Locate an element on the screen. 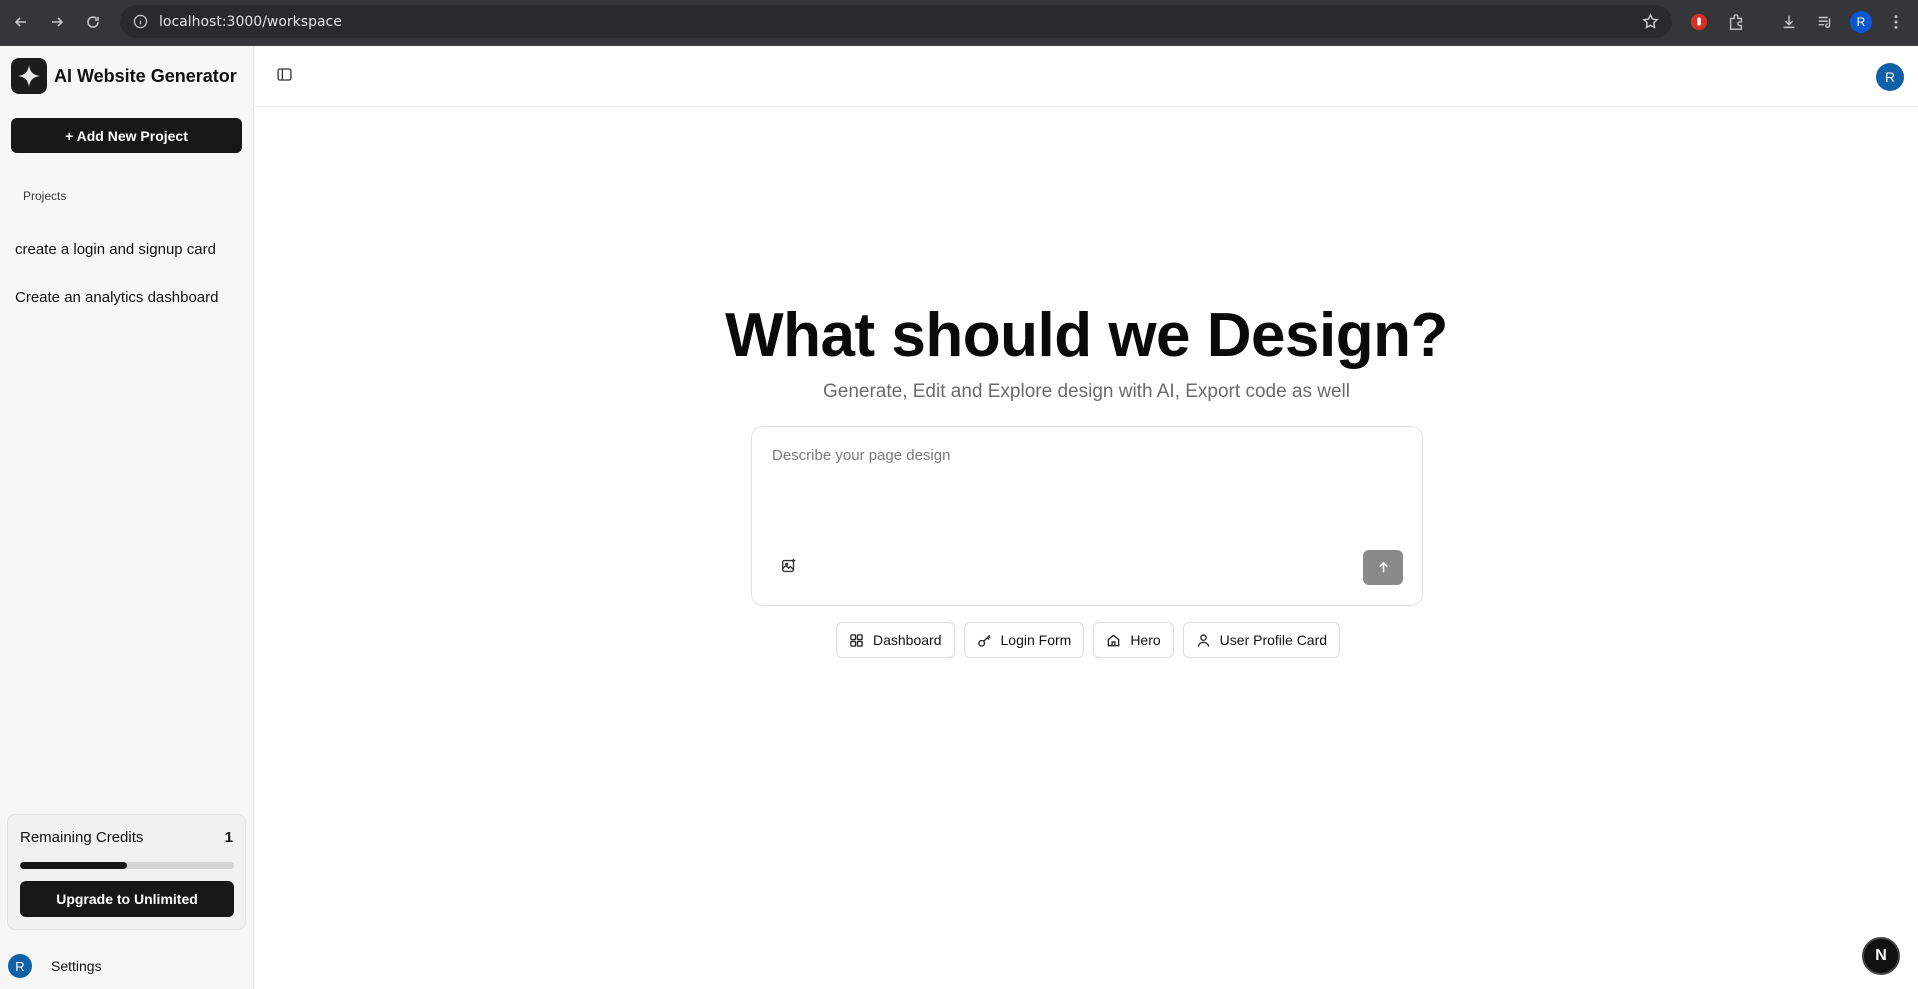 The height and width of the screenshot is (989, 1918). arrow-up-icon is located at coordinates (1383, 567).